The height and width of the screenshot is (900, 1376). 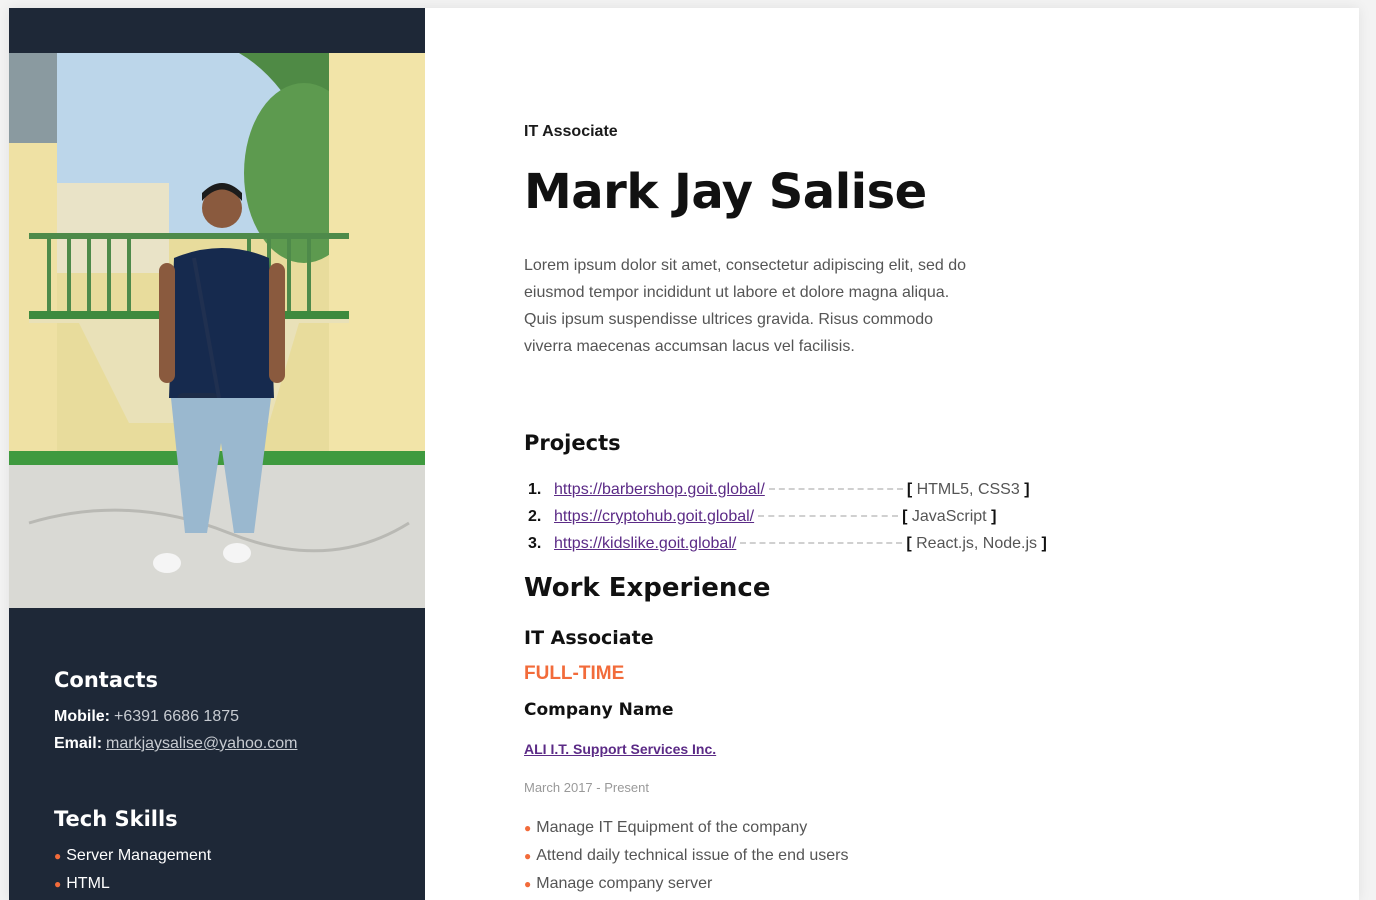 I want to click on mobile-label: Mobile:, so click(x=82, y=716).